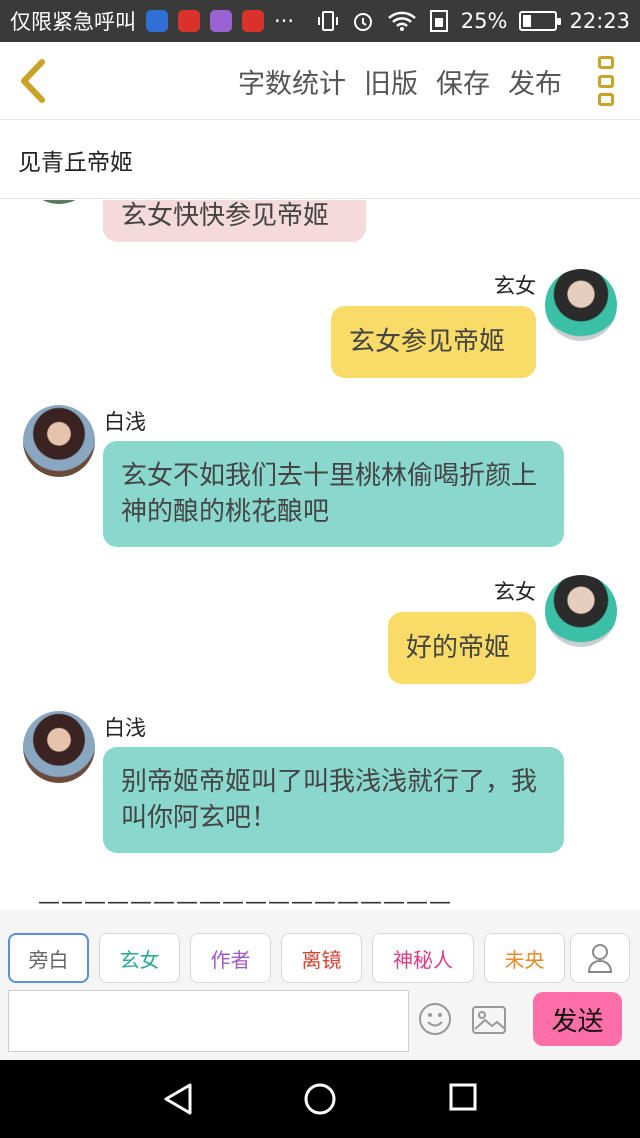 The image size is (640, 1138). I want to click on notification-icons: ···, so click(220, 21).